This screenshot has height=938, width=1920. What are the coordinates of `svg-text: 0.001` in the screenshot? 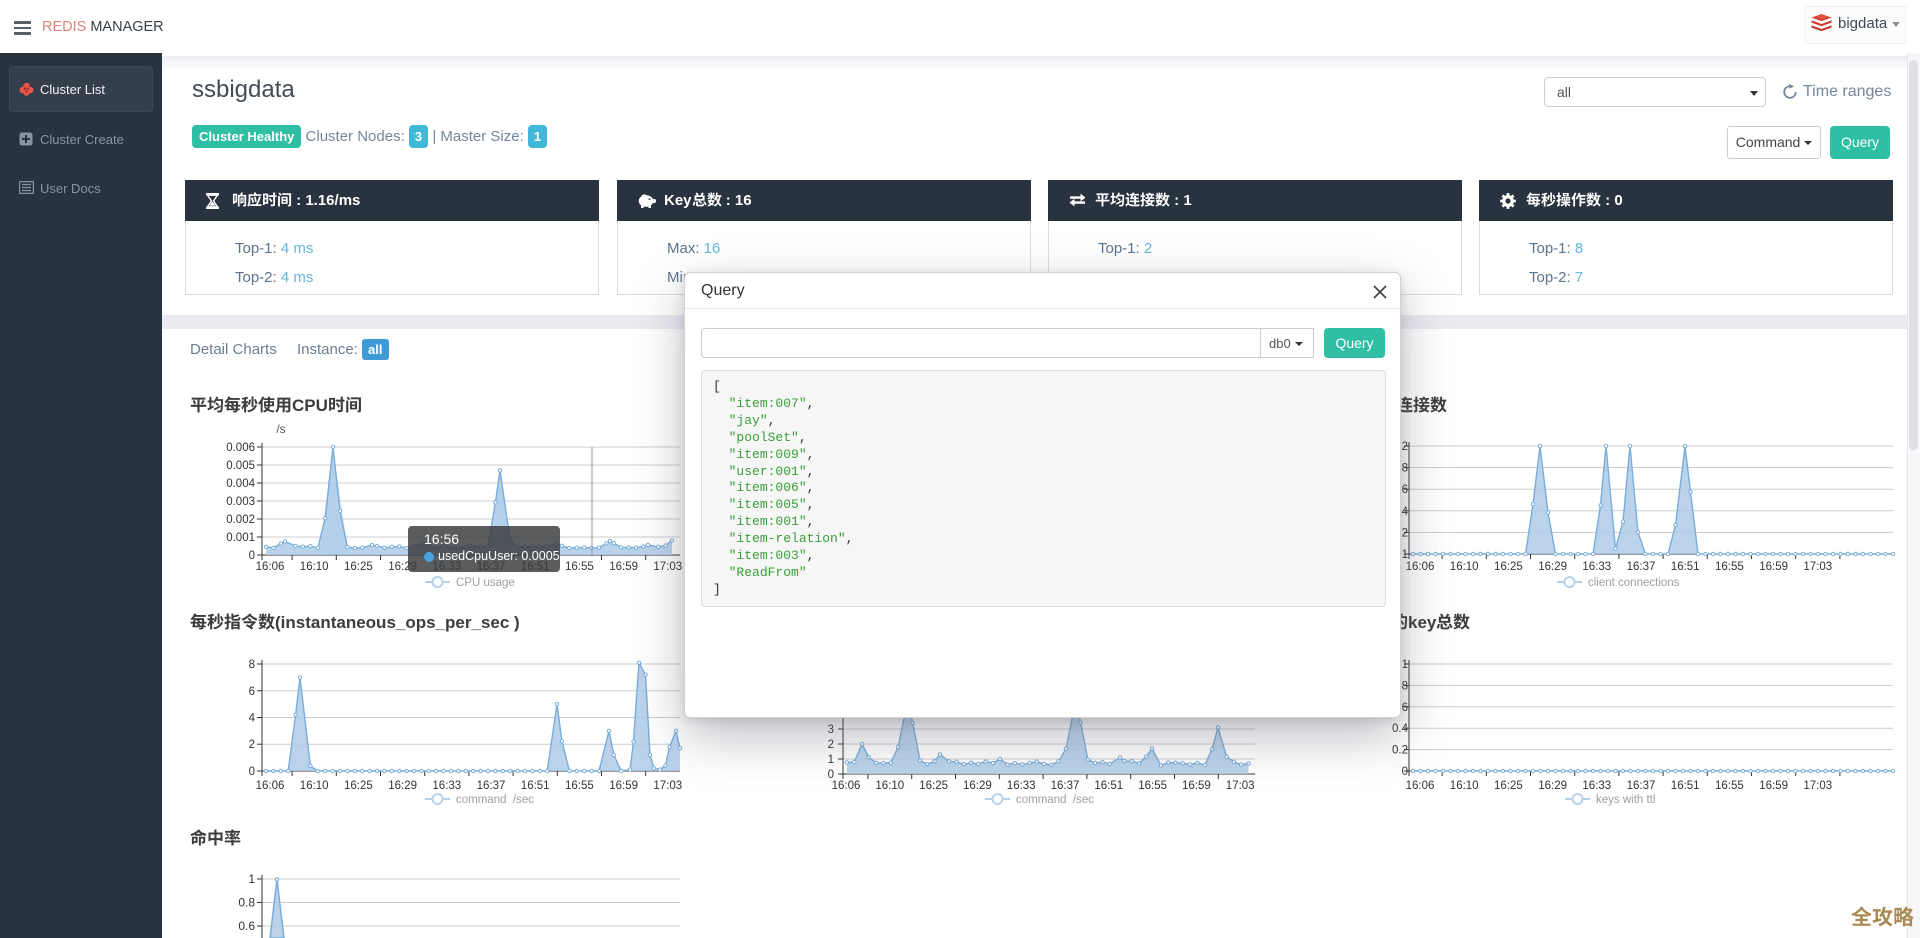 It's located at (240, 538).